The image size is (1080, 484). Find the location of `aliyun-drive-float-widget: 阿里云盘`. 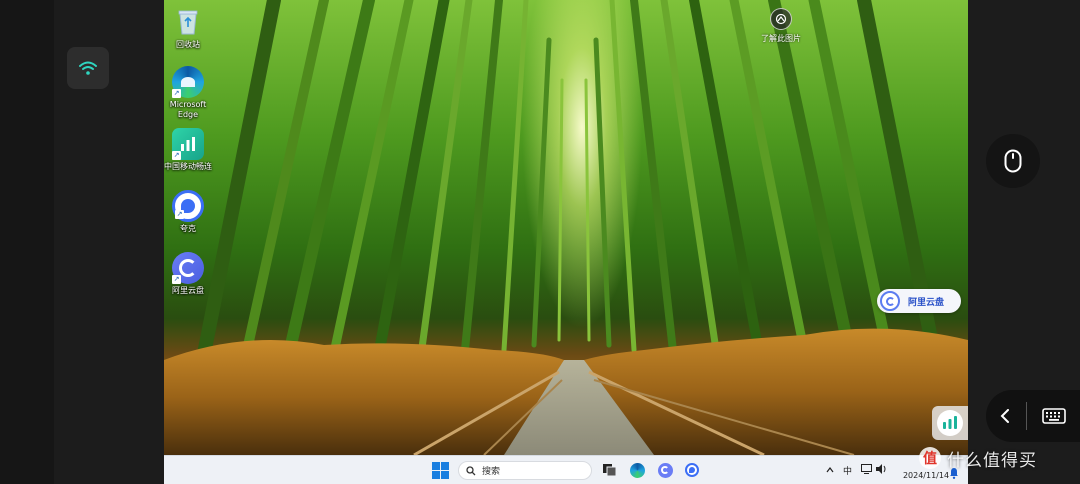

aliyun-drive-float-widget: 阿里云盘 is located at coordinates (919, 301).